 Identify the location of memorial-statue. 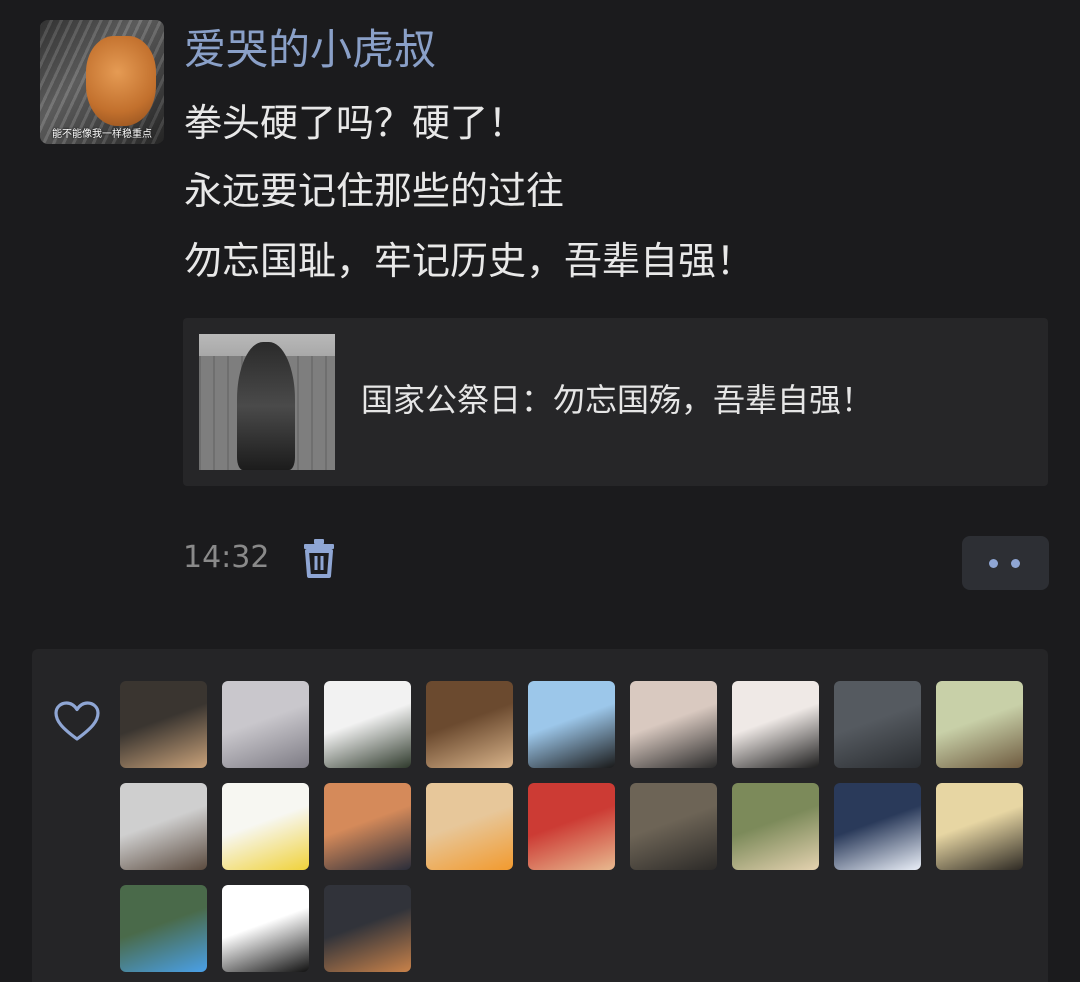
(266, 406).